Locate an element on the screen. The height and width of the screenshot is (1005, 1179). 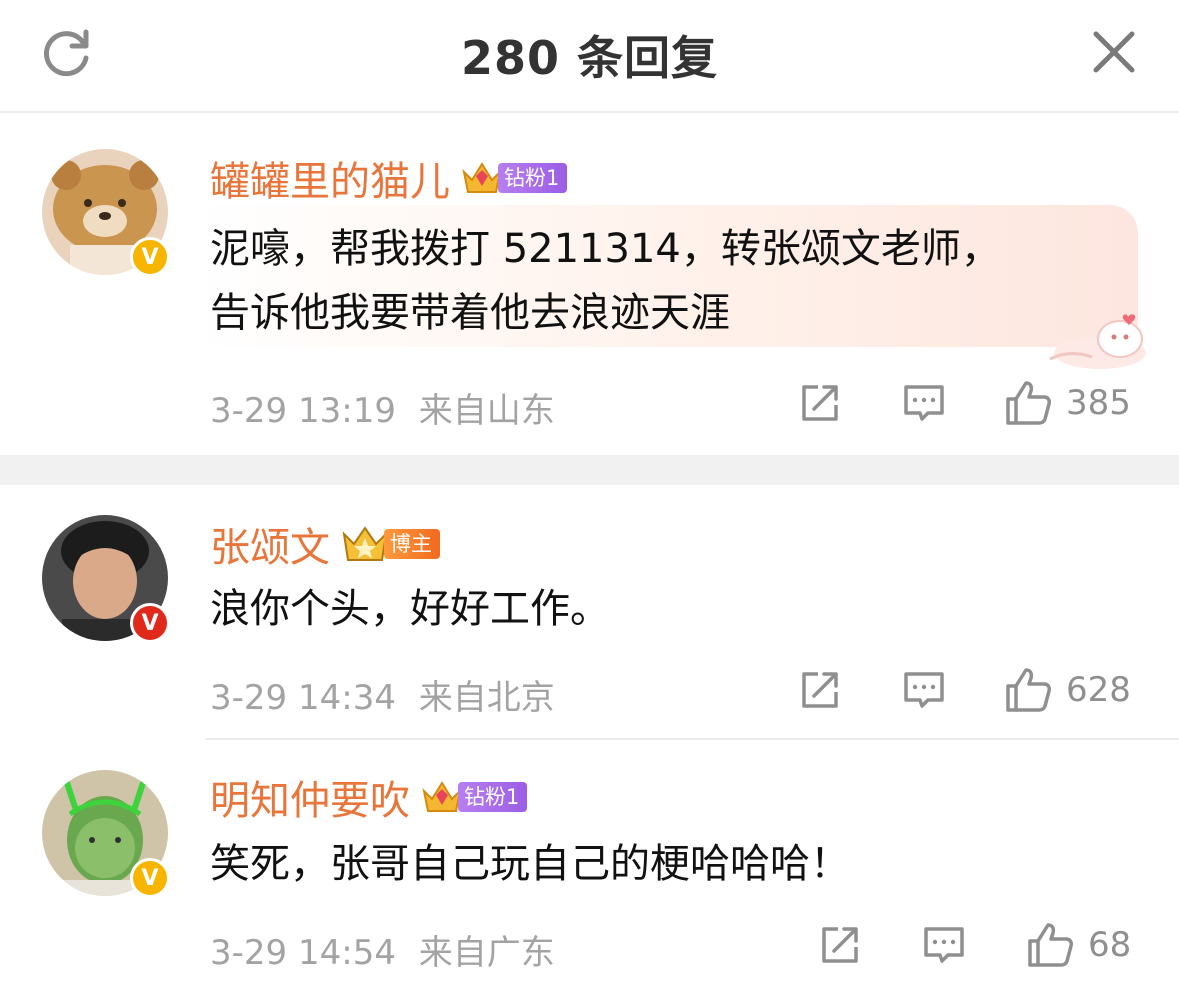
username: 罐罐里的猫儿 is located at coordinates (330, 178).